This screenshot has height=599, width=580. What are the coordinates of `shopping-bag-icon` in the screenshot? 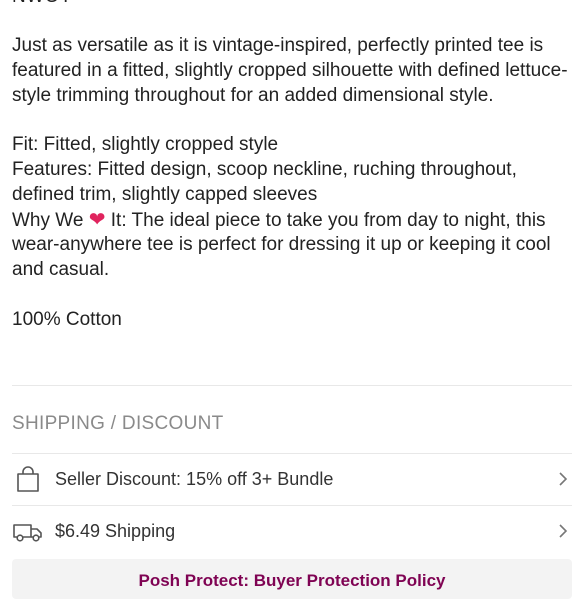 It's located at (28, 479).